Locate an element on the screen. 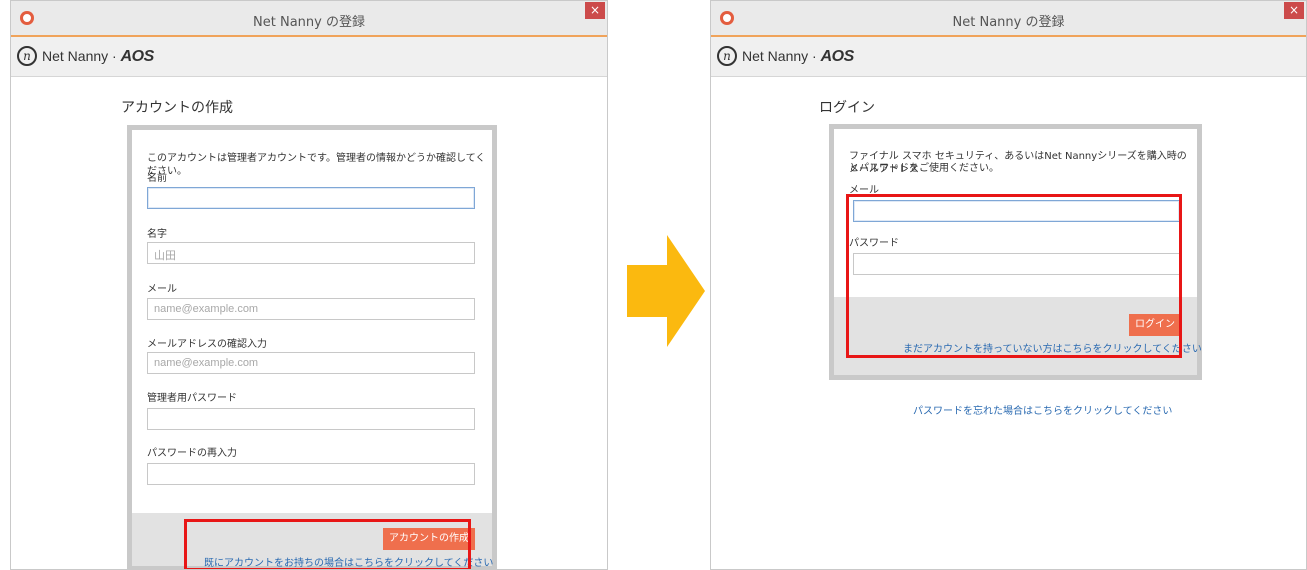 This screenshot has height=570, width=1307. admin-password-label: 管理者用パスワード is located at coordinates (192, 398).